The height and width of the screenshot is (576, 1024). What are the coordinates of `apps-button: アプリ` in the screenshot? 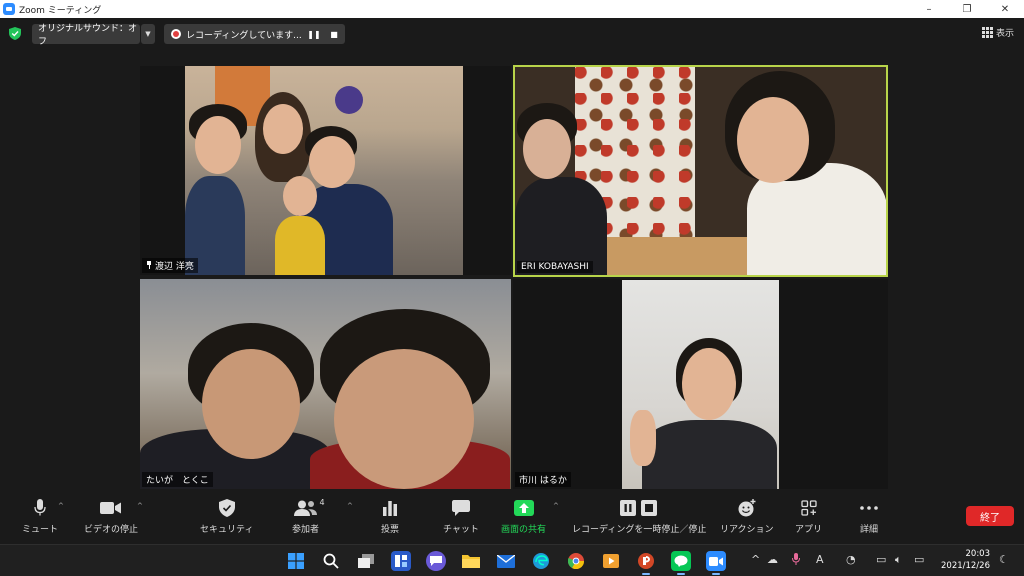 It's located at (808, 516).